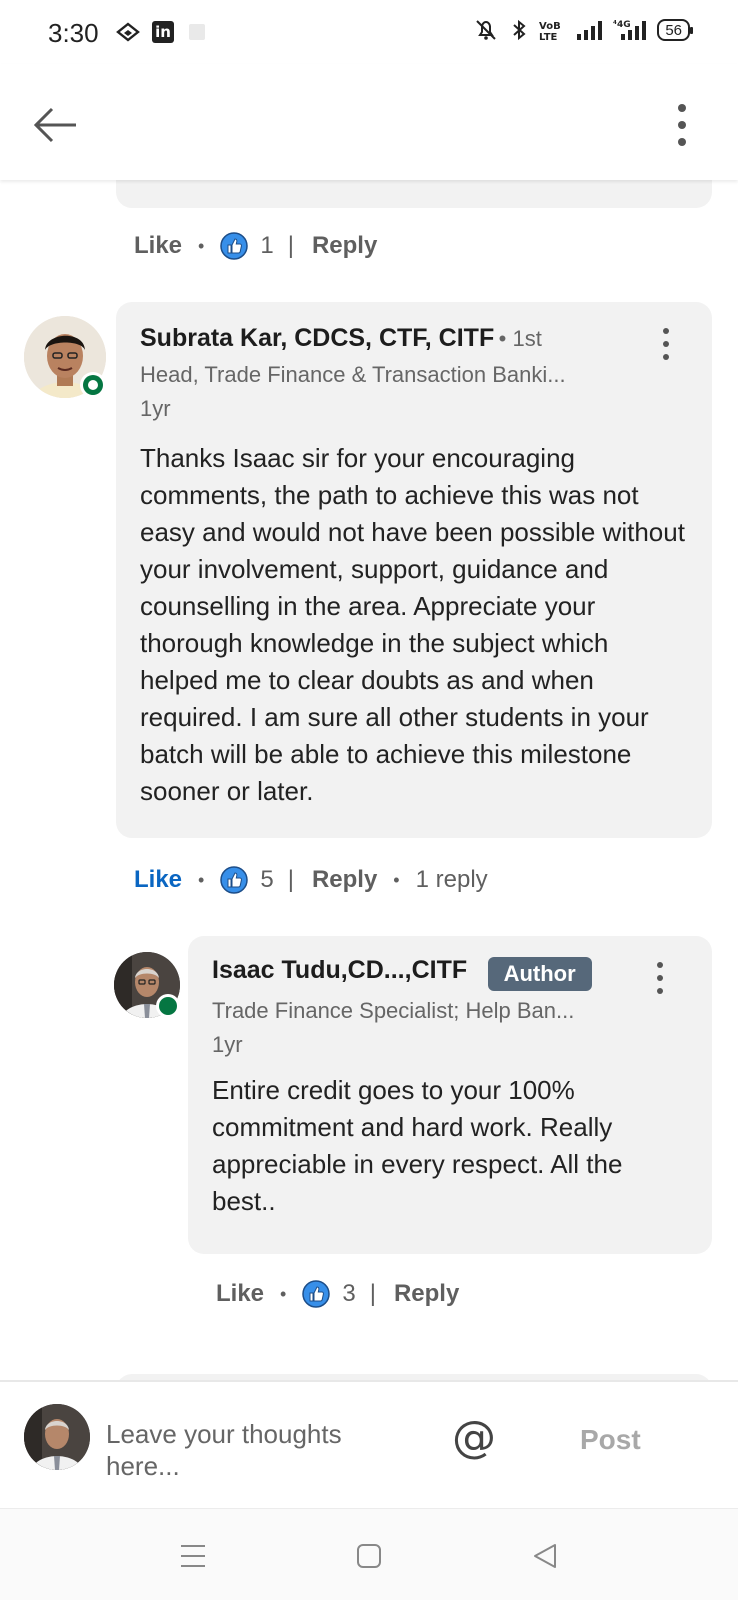 This screenshot has height=1600, width=738. I want to click on profile-photo-current-user, so click(57, 1437).